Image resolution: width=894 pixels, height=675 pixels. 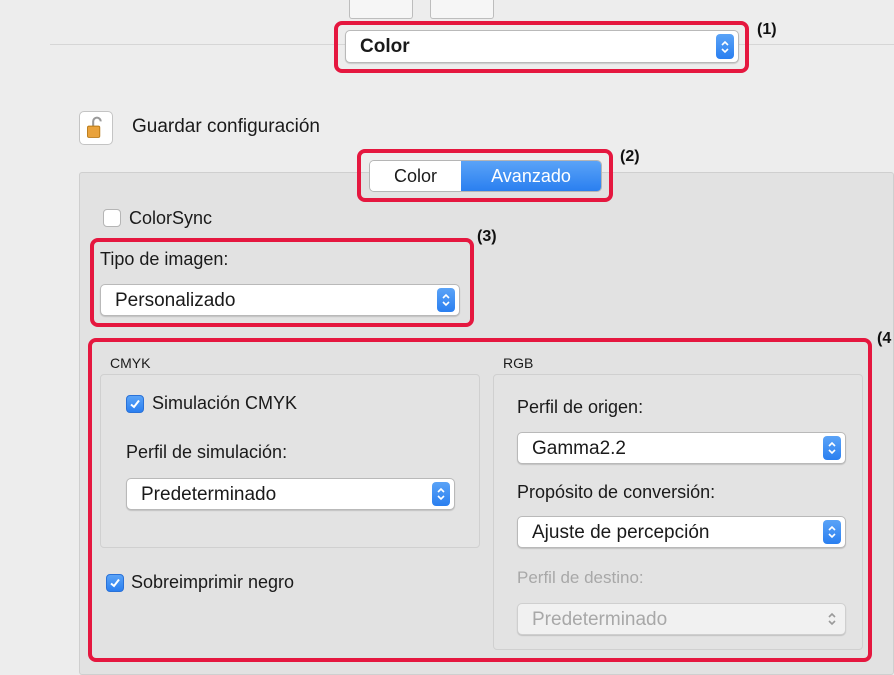 What do you see at coordinates (630, 156) in the screenshot?
I see `callout-2-label: (2)` at bounding box center [630, 156].